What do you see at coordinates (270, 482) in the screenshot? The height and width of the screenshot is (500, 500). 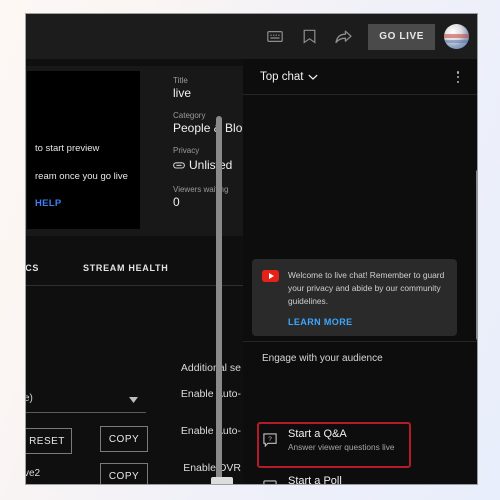 I see `bar-chart-icon` at bounding box center [270, 482].